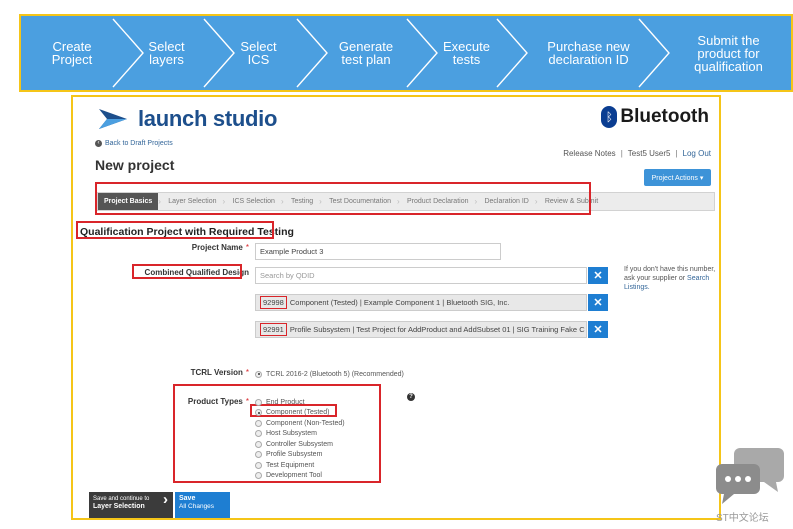 The image size is (793, 529). What do you see at coordinates (187, 498) in the screenshot?
I see `save-line1: Save` at bounding box center [187, 498].